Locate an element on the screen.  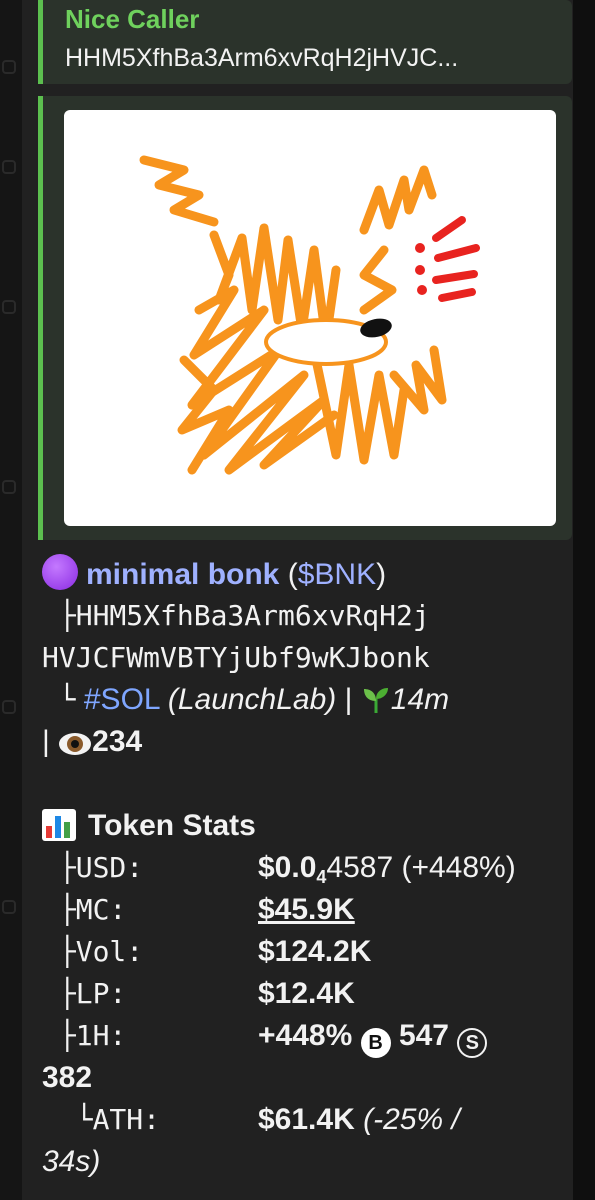
seedling-icon is located at coordinates (376, 705).